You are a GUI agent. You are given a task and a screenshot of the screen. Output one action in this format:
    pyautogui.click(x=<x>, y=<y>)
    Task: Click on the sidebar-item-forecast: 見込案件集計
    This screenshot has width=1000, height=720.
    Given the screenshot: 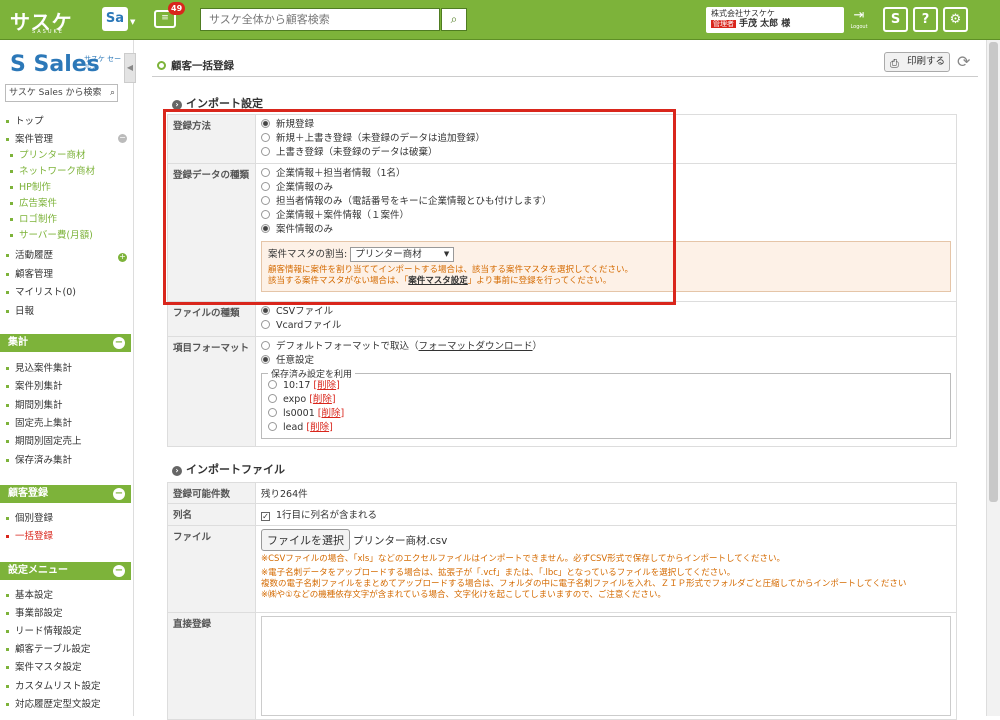 What is the action you would take?
    pyautogui.click(x=39, y=367)
    